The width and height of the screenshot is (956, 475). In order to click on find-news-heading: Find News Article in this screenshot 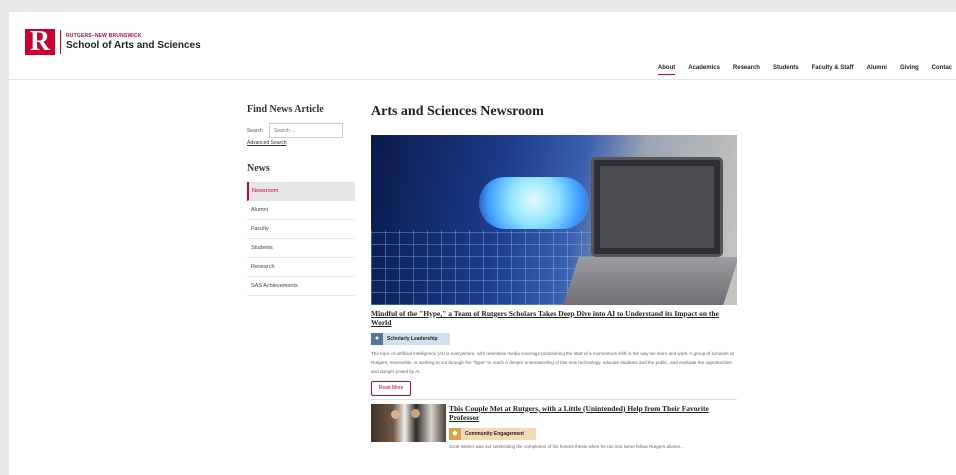, I will do `click(285, 109)`.